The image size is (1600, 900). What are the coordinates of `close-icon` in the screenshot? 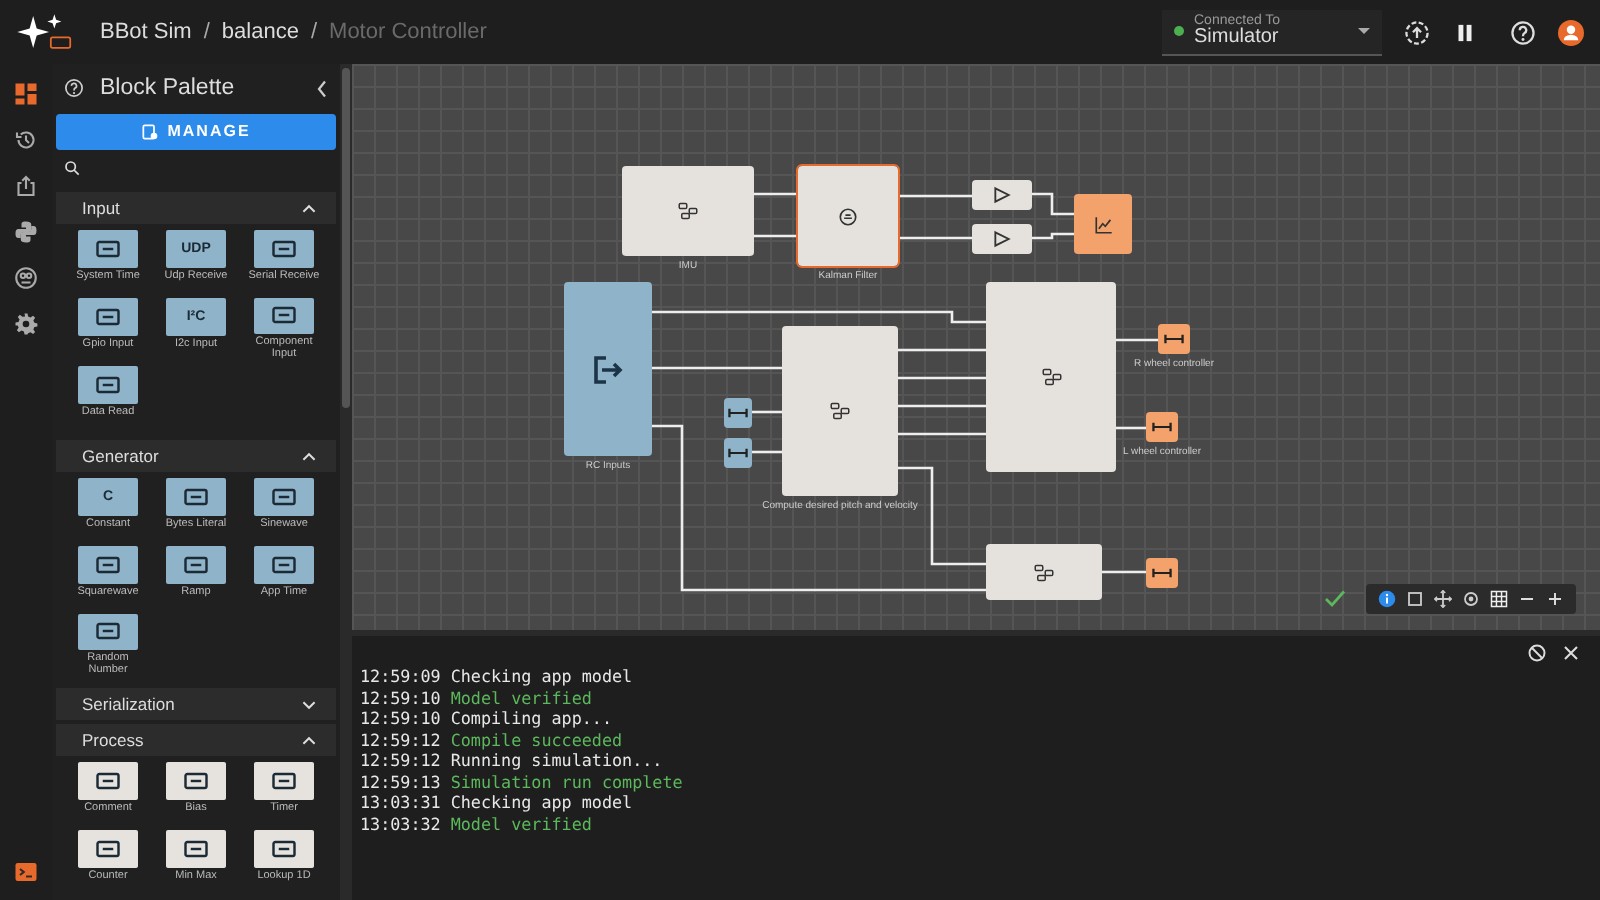 It's located at (1571, 653).